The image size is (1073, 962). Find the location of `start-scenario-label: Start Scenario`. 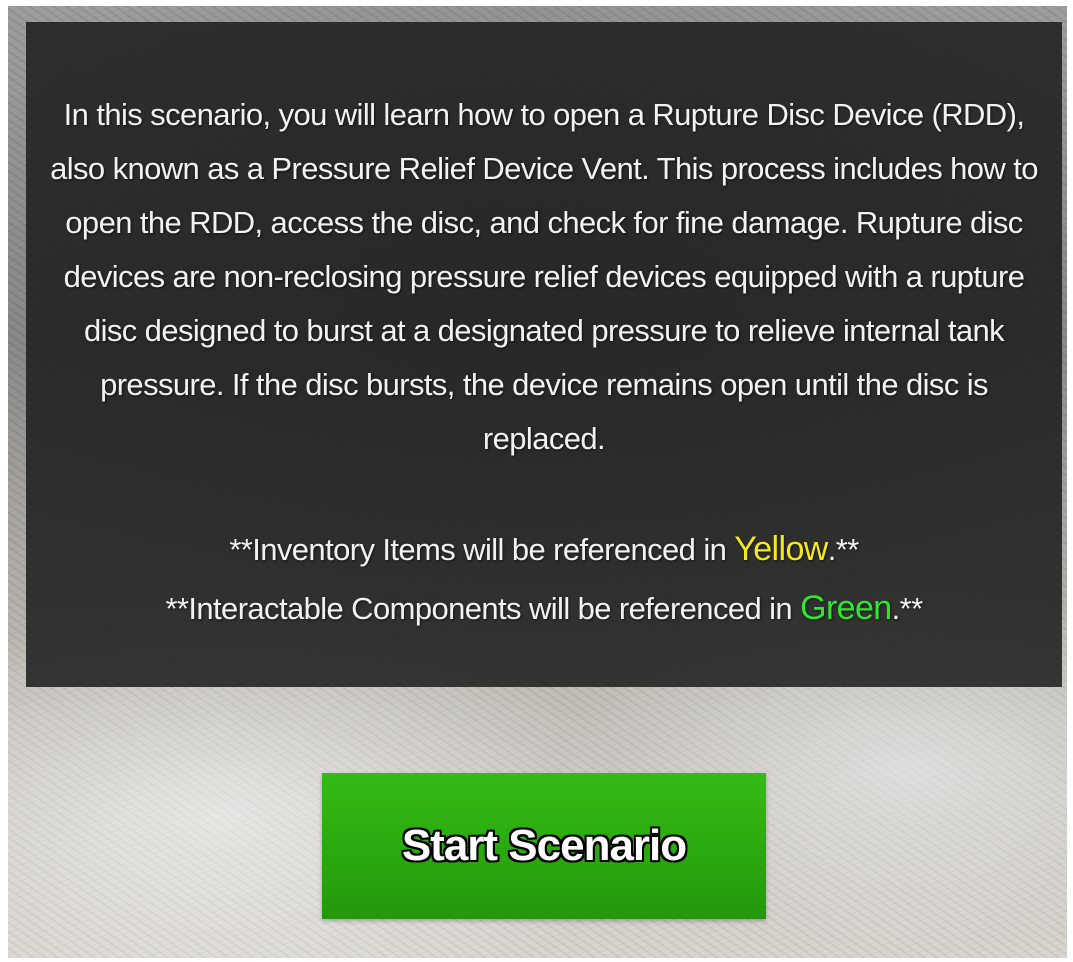

start-scenario-label: Start Scenario is located at coordinates (544, 845).